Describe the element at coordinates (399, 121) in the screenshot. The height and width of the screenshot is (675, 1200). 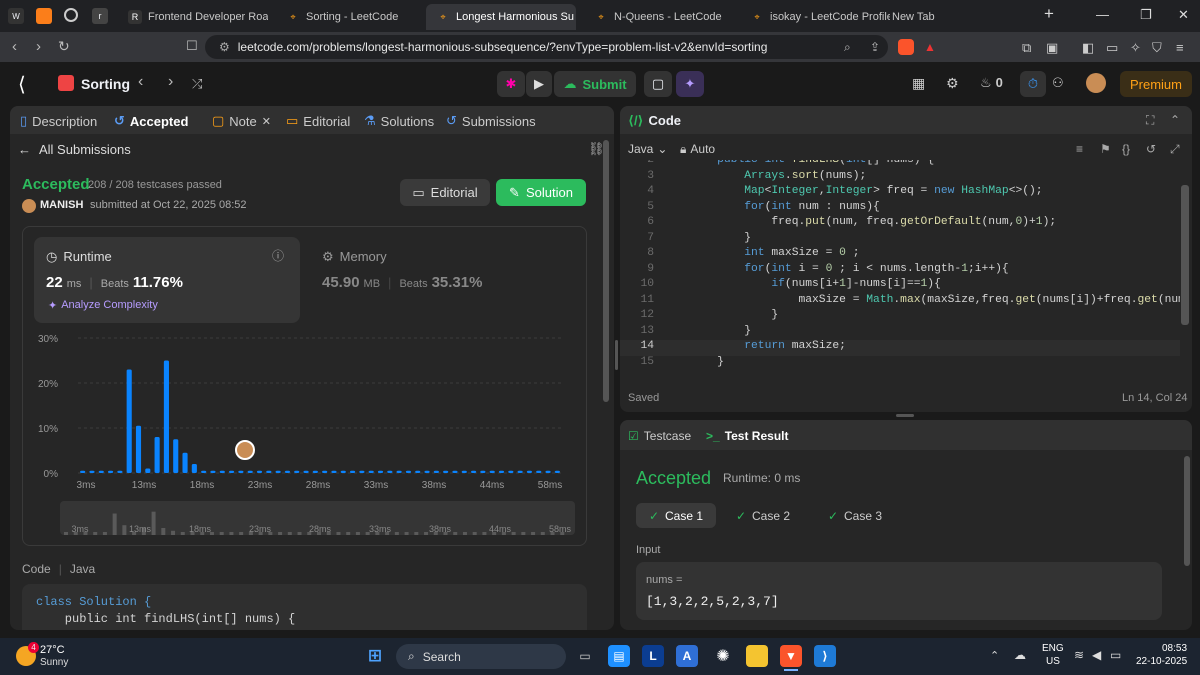
I see `tab-solutions: ⚗ Solutions` at that location.